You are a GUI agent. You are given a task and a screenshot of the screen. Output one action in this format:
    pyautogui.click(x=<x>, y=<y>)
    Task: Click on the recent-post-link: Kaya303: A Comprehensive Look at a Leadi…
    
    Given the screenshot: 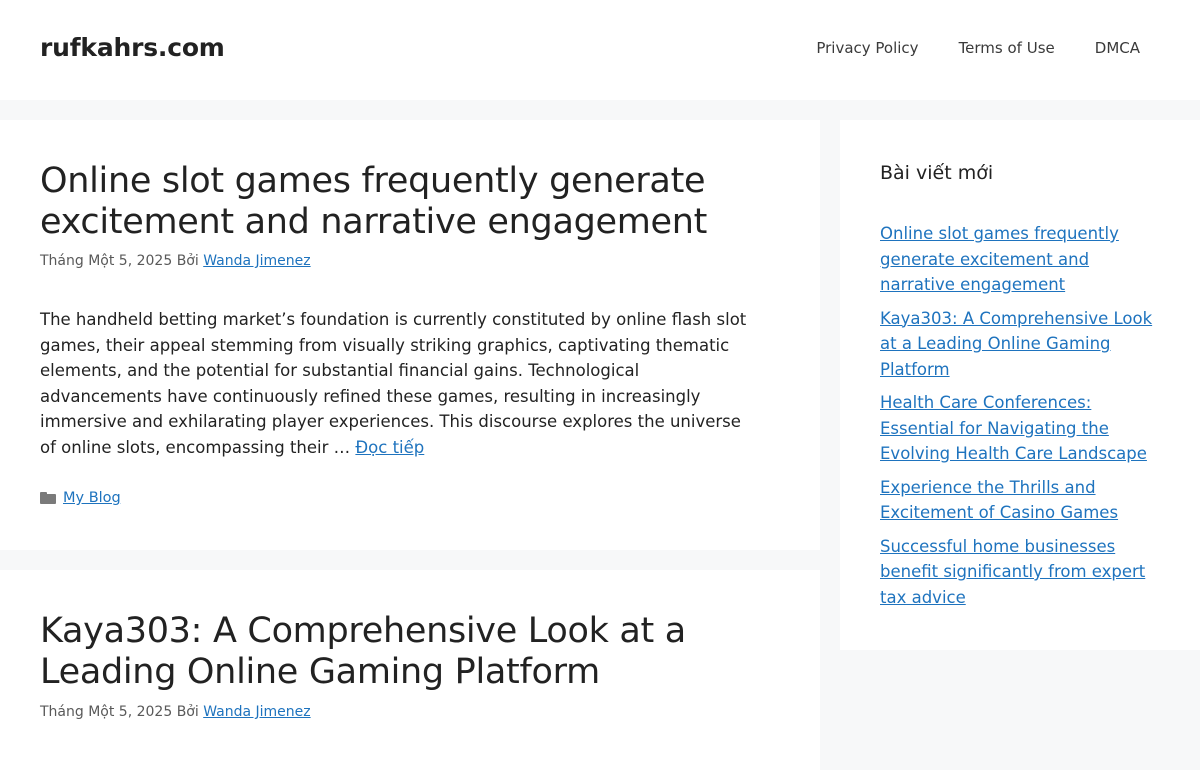 What is the action you would take?
    pyautogui.click(x=1016, y=344)
    